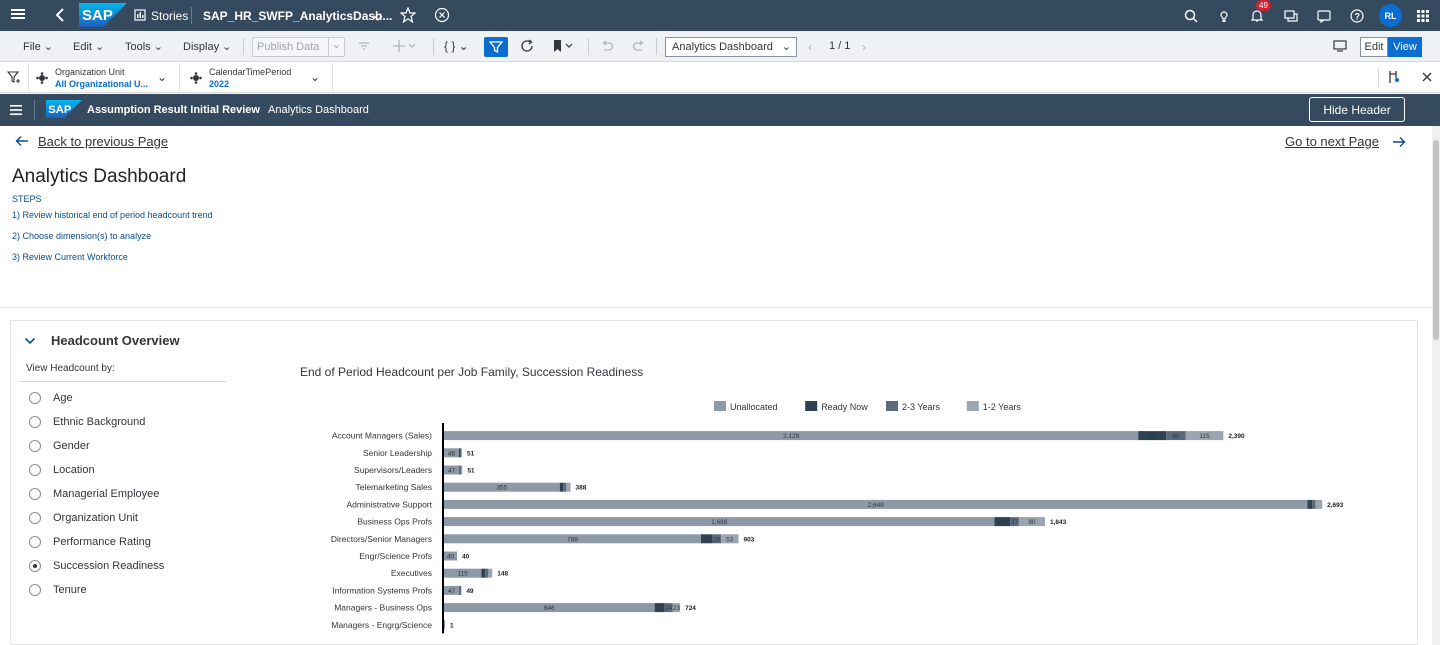 The height and width of the screenshot is (645, 1440). Describe the element at coordinates (1224, 16) in the screenshot. I see `assistant-icon` at that location.